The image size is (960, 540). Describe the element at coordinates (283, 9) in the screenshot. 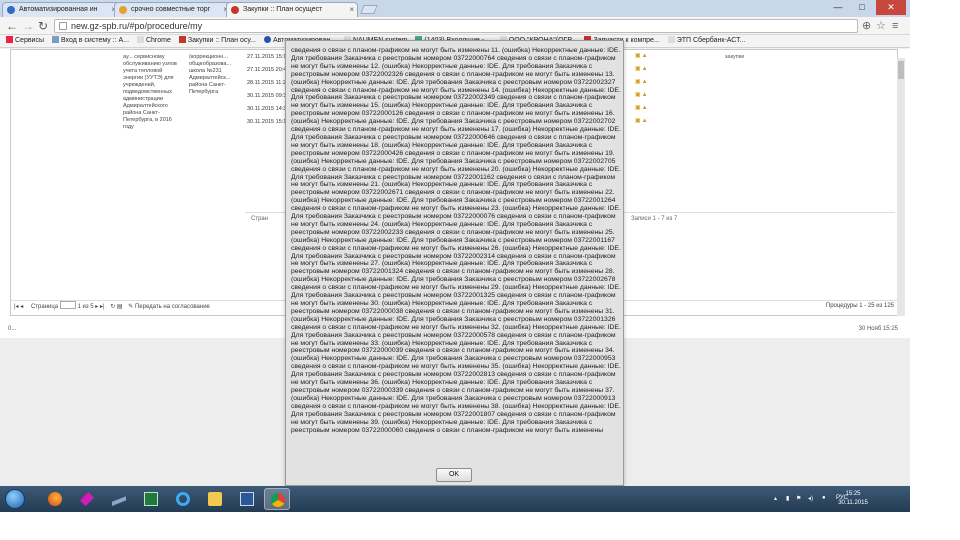

I see `tab-label: Закупки :: План осущест` at that location.